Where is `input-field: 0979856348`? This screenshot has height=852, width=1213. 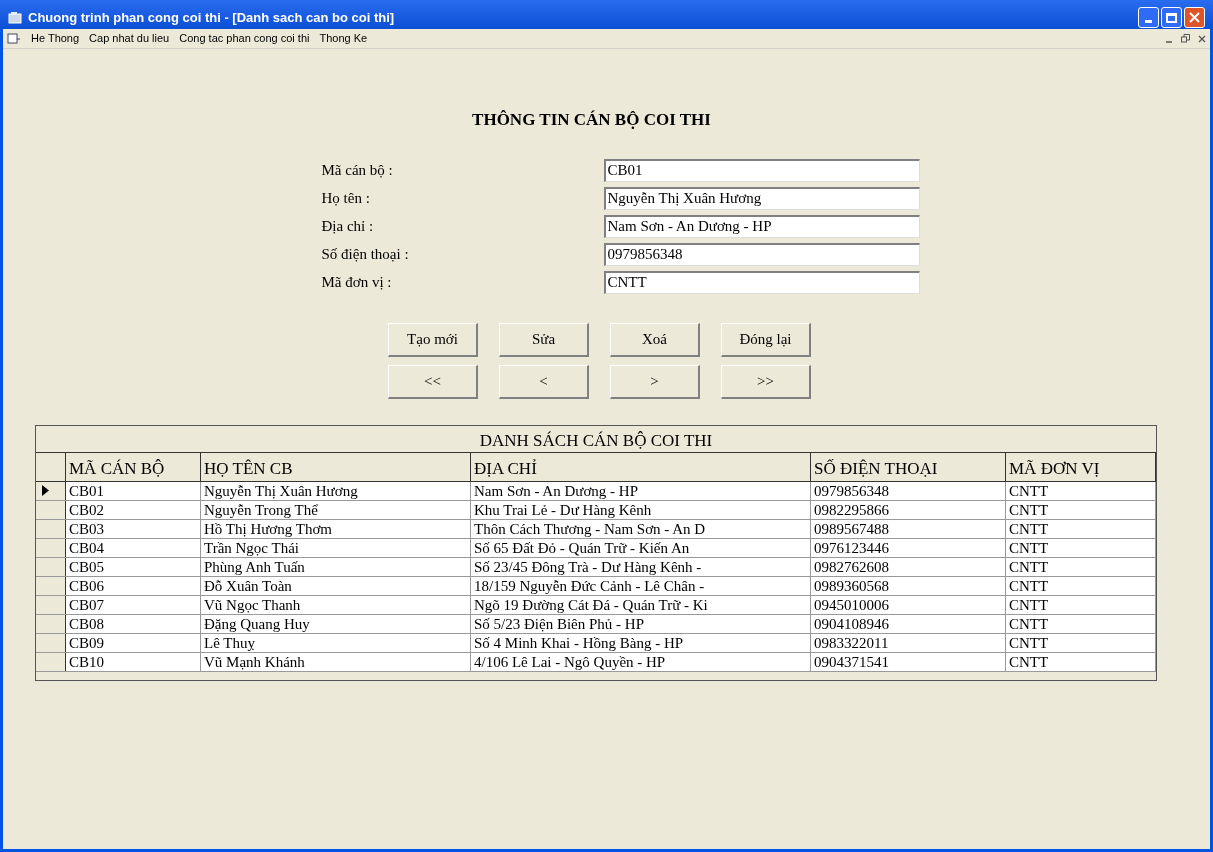
input-field: 0979856348 is located at coordinates (761, 254).